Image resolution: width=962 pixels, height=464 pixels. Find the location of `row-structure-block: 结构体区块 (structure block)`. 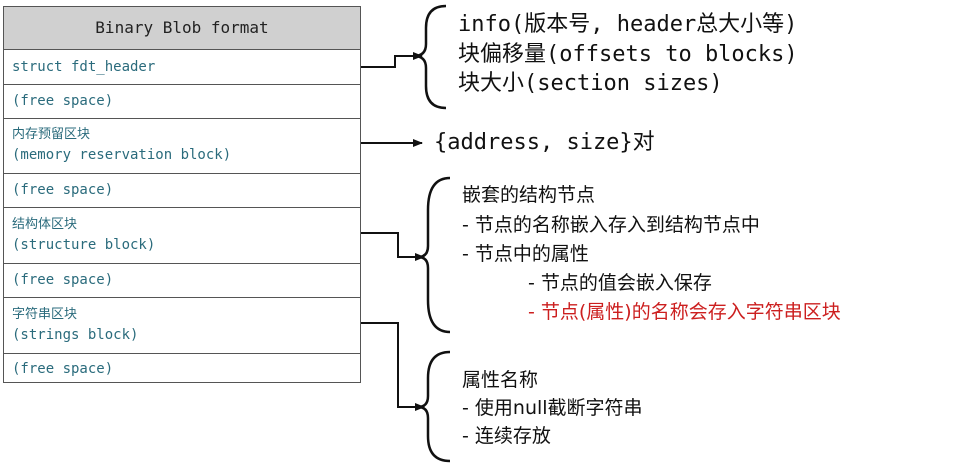

row-structure-block: 结构体区块 (structure block) is located at coordinates (182, 235).